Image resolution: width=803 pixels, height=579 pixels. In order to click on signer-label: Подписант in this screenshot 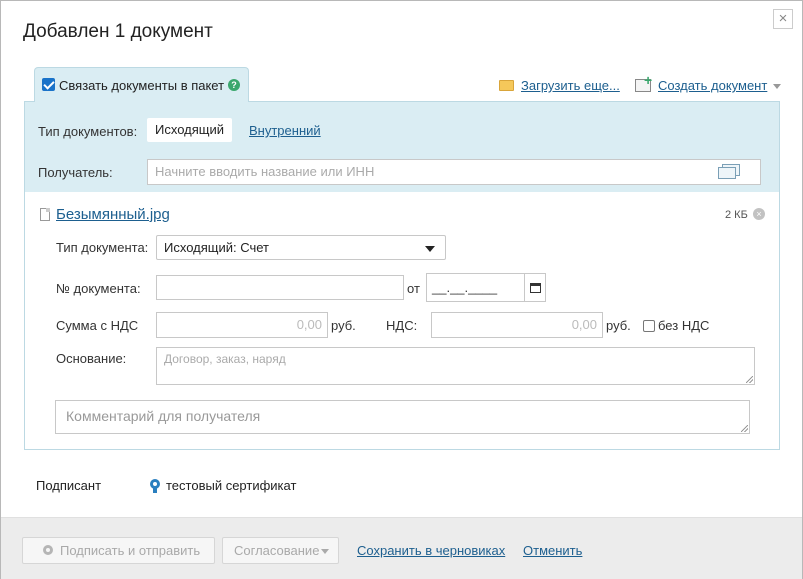, I will do `click(69, 485)`.